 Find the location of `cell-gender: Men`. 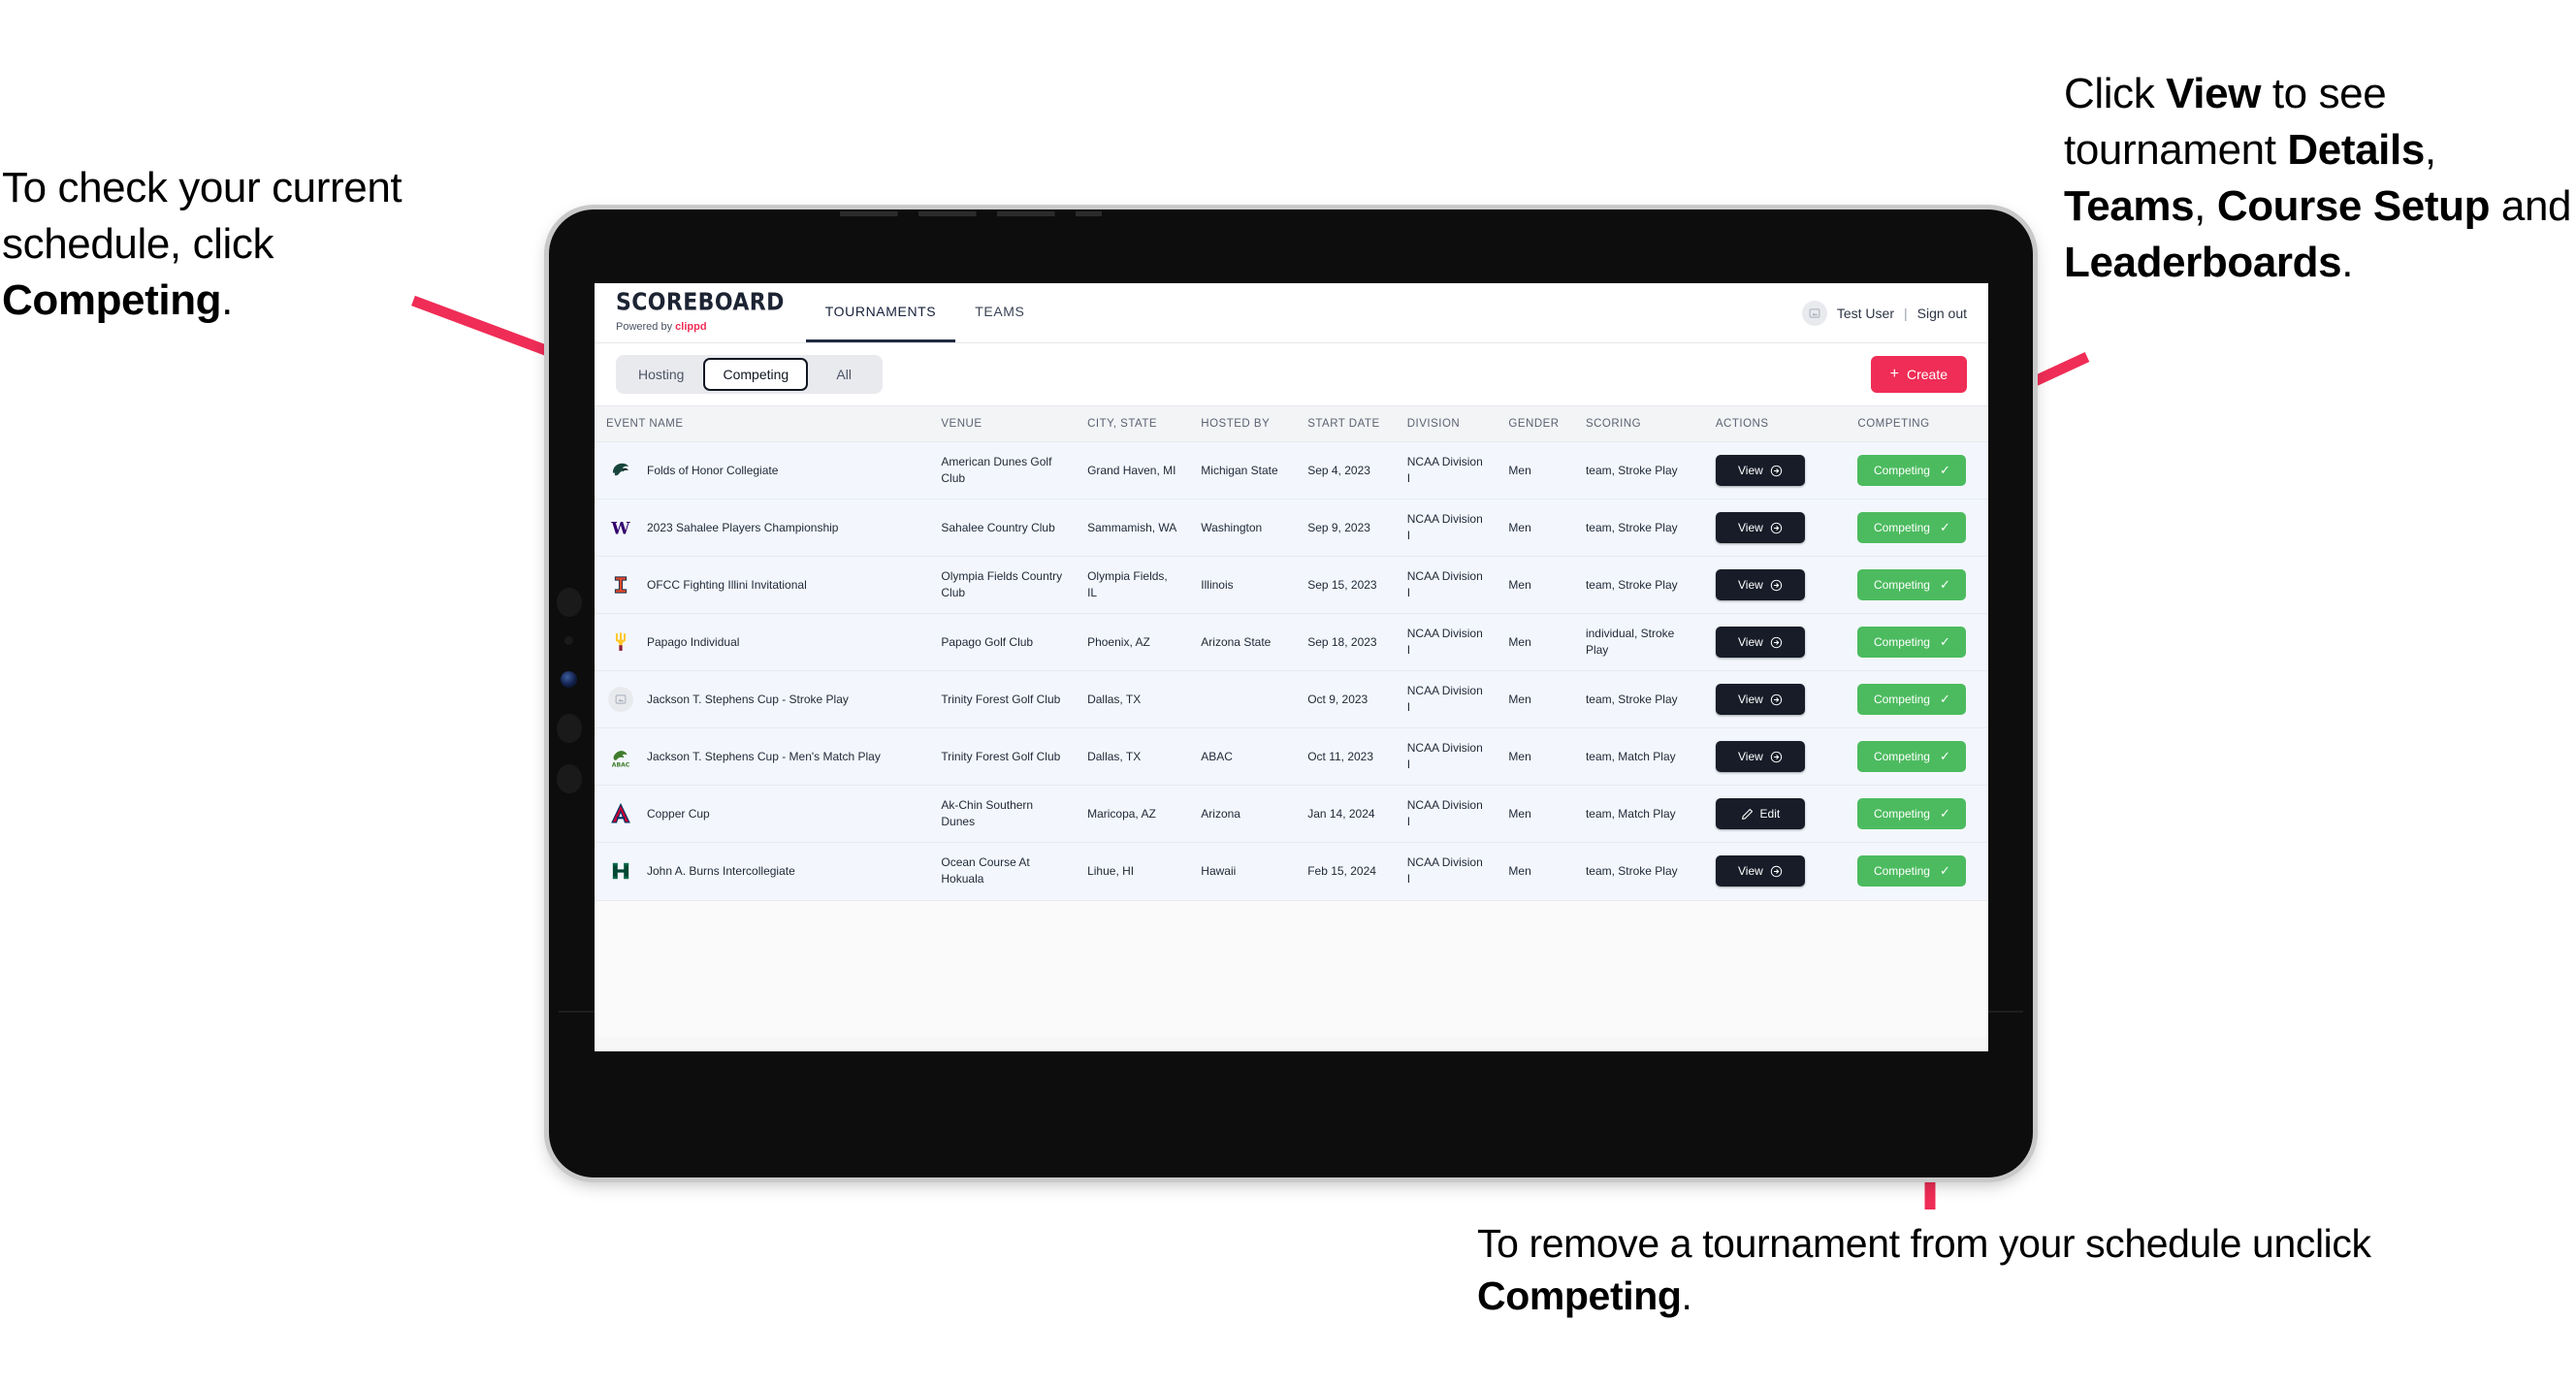

cell-gender: Men is located at coordinates (1535, 470).